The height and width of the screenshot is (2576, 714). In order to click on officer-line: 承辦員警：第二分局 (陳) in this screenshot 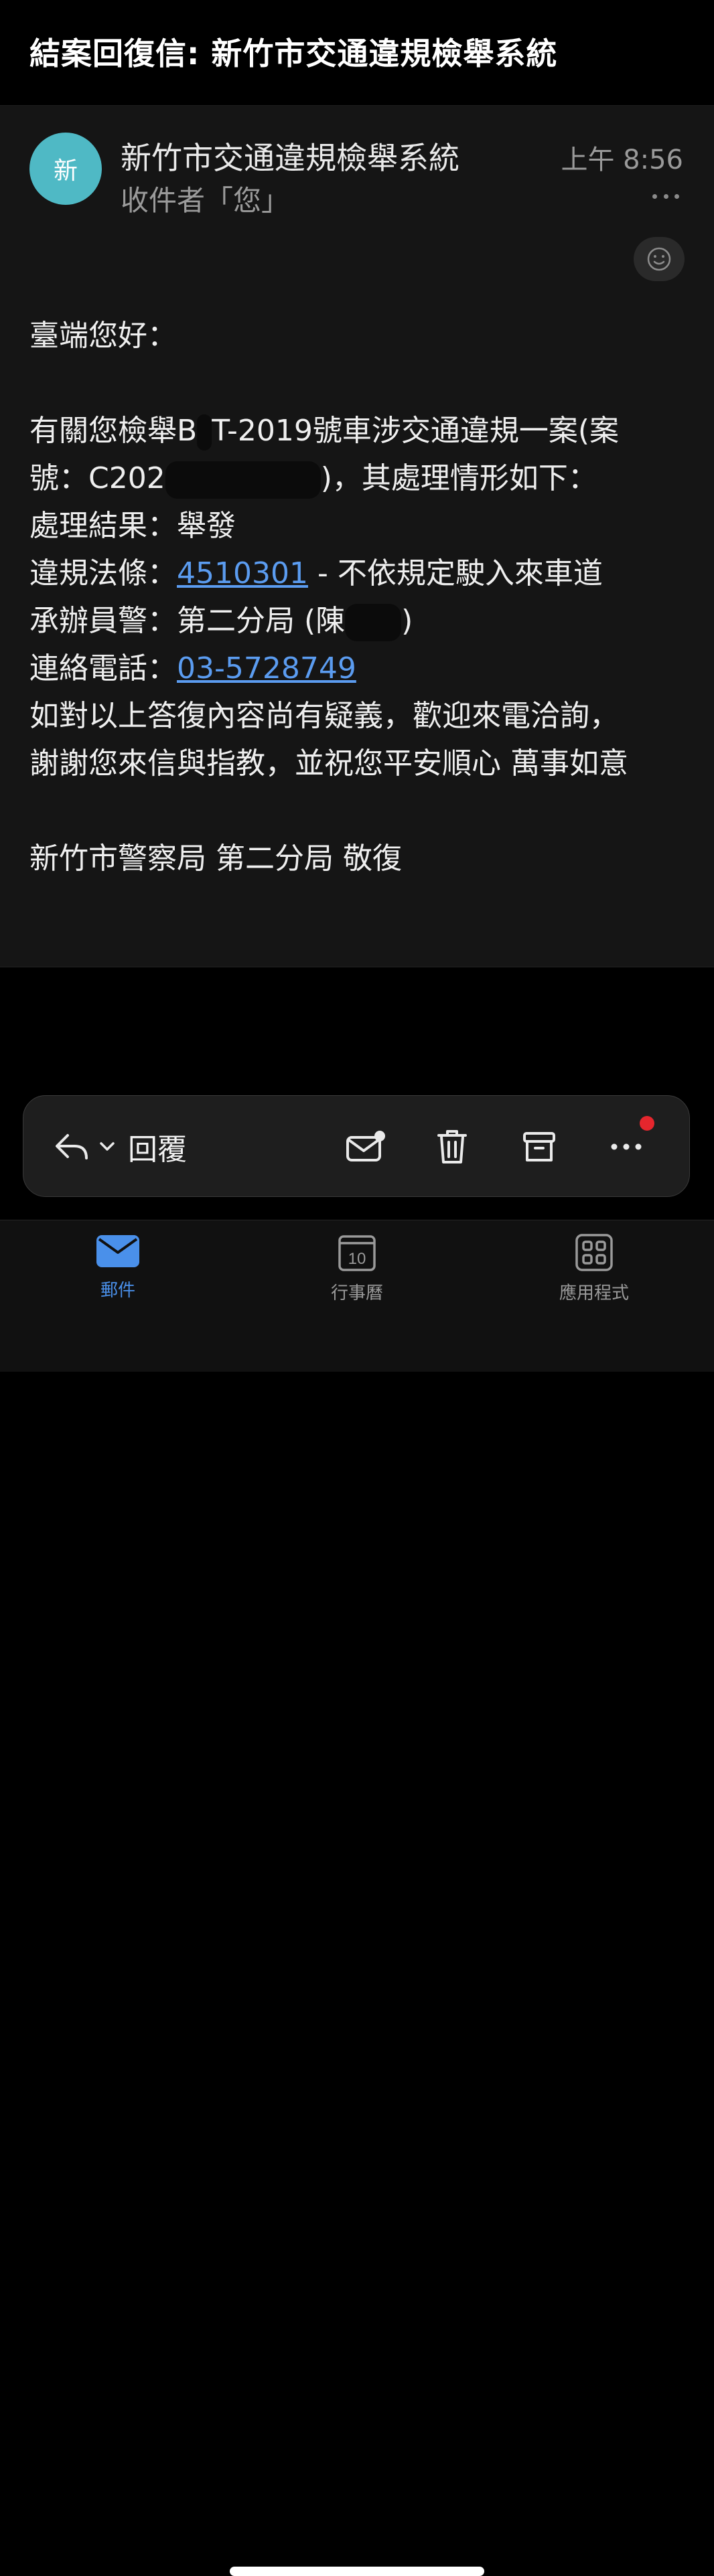, I will do `click(361, 621)`.